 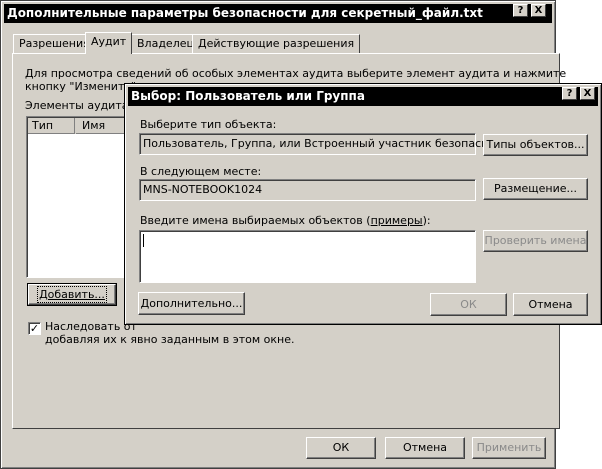 I want to click on inherit-label-line2: добавляя их к явно заданным в этом окне., so click(x=170, y=339).